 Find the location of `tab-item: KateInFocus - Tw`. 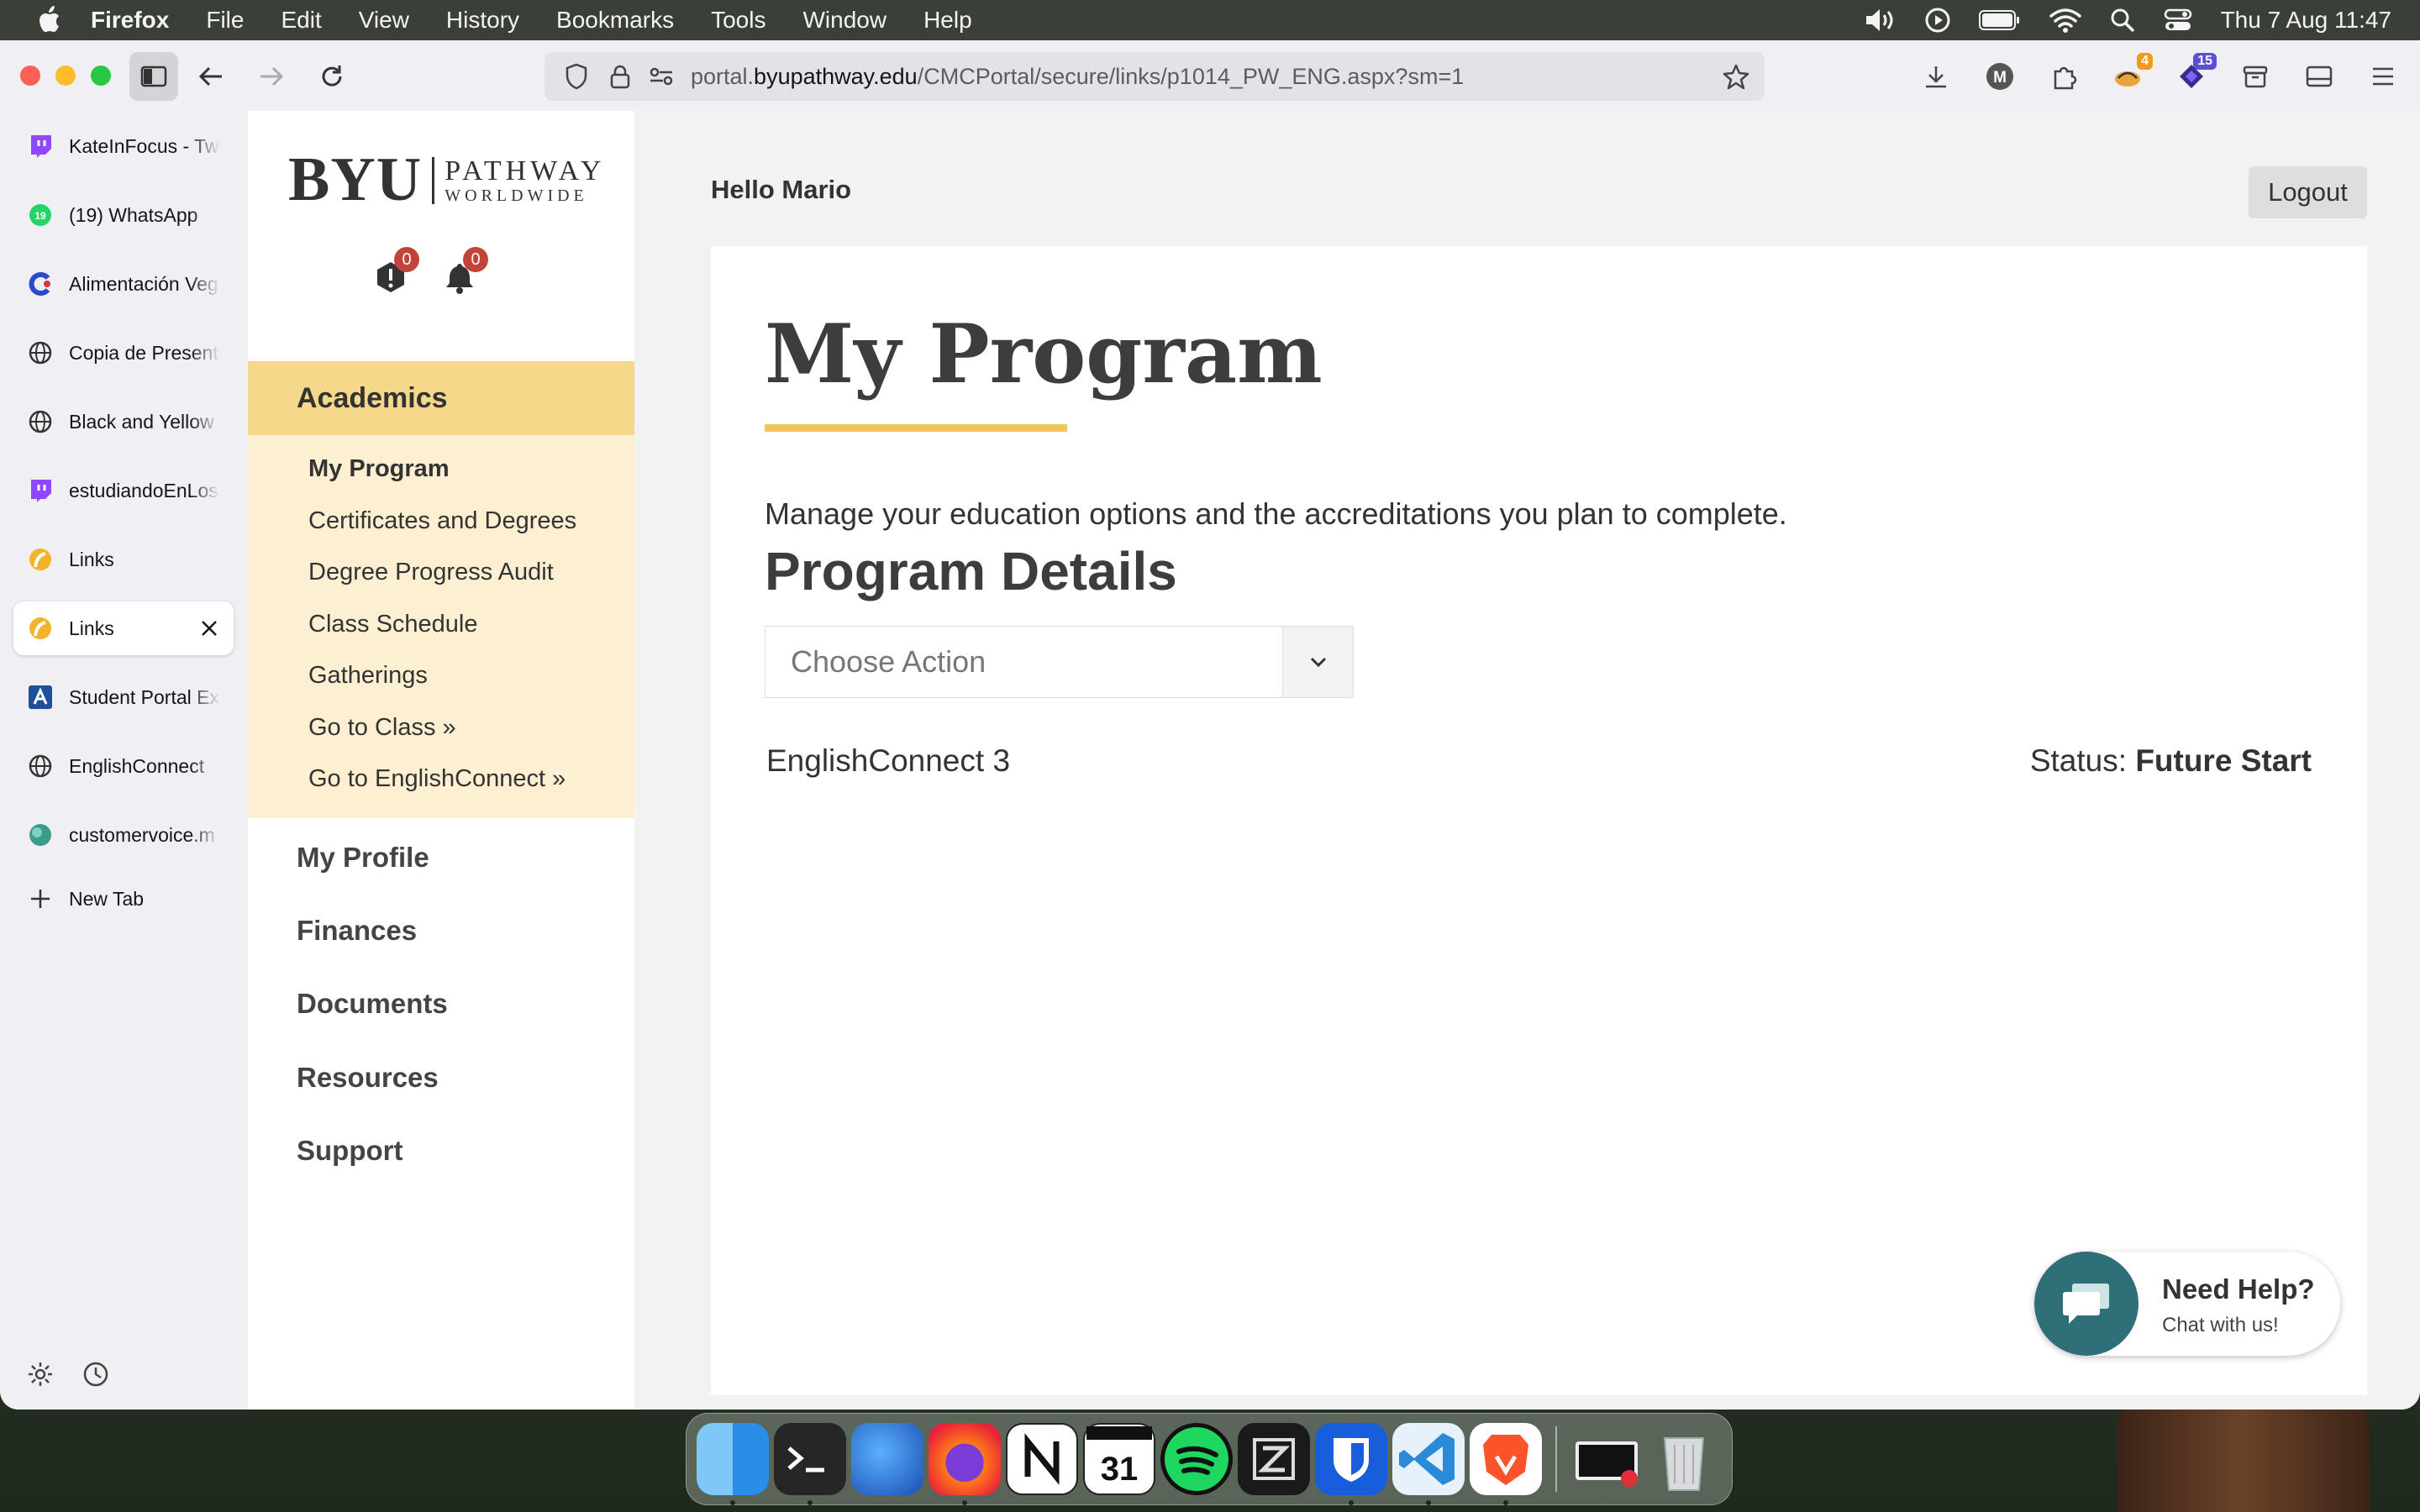

tab-item: KateInFocus - Tw is located at coordinates (124, 146).